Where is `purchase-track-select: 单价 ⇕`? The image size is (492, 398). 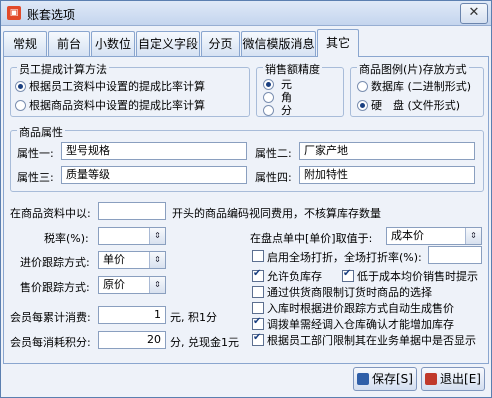 purchase-track-select: 单价 ⇕ is located at coordinates (132, 260).